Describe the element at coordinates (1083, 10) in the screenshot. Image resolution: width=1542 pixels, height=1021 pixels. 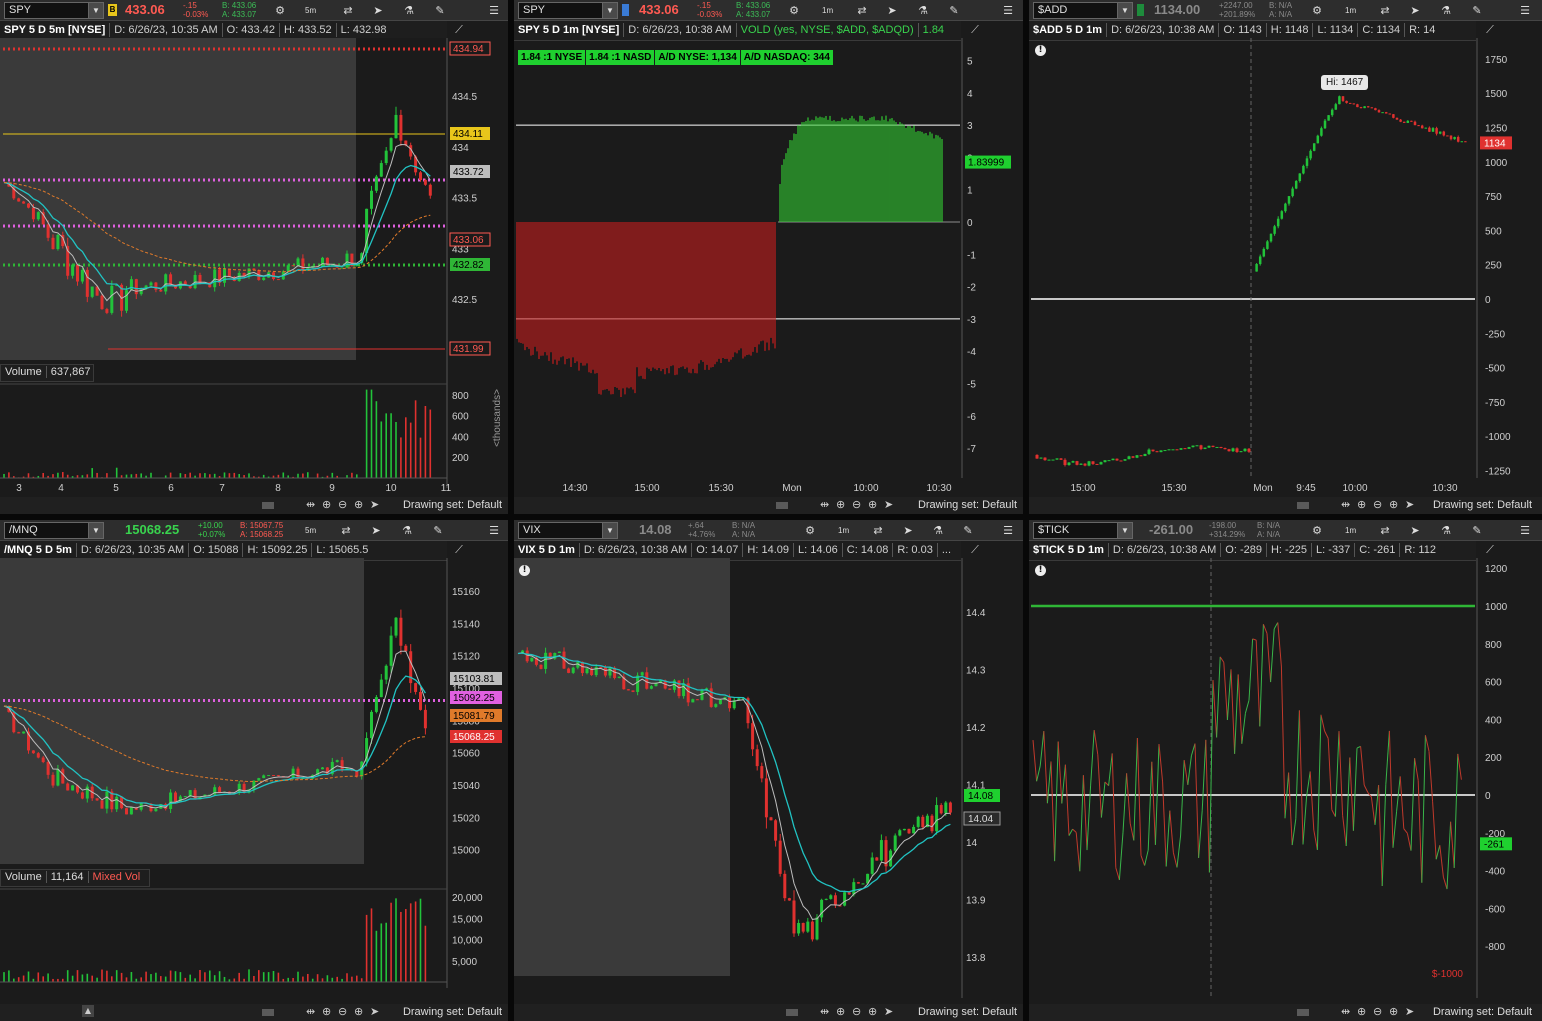
I see `symbol-selector: $ADD ▼` at that location.